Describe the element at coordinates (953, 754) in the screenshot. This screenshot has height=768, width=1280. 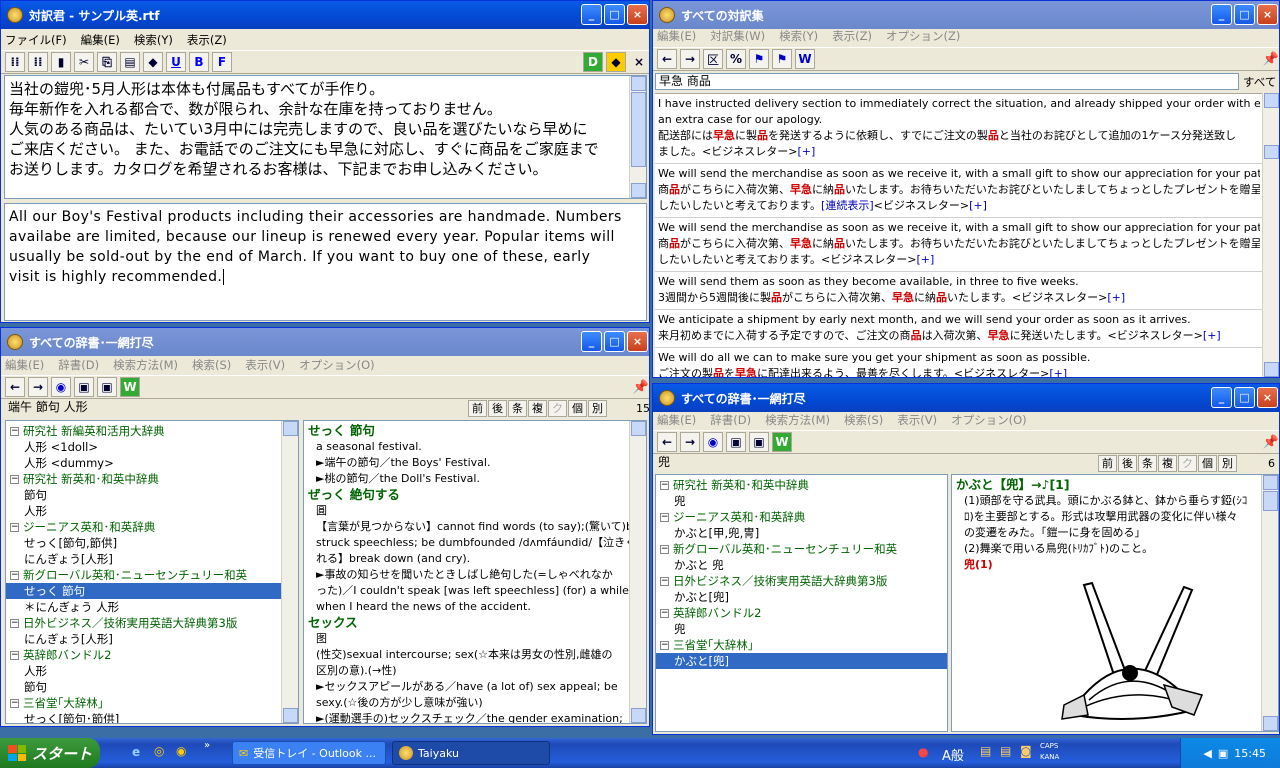
I see `ime-mode: A般` at that location.